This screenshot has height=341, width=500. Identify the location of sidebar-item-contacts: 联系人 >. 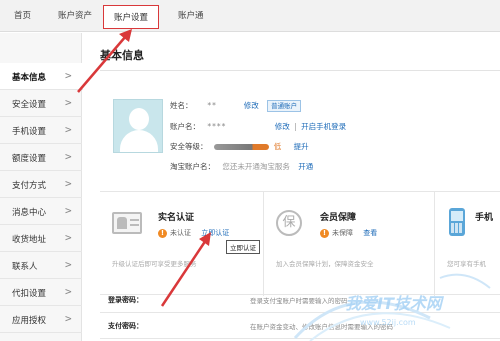
(41, 265).